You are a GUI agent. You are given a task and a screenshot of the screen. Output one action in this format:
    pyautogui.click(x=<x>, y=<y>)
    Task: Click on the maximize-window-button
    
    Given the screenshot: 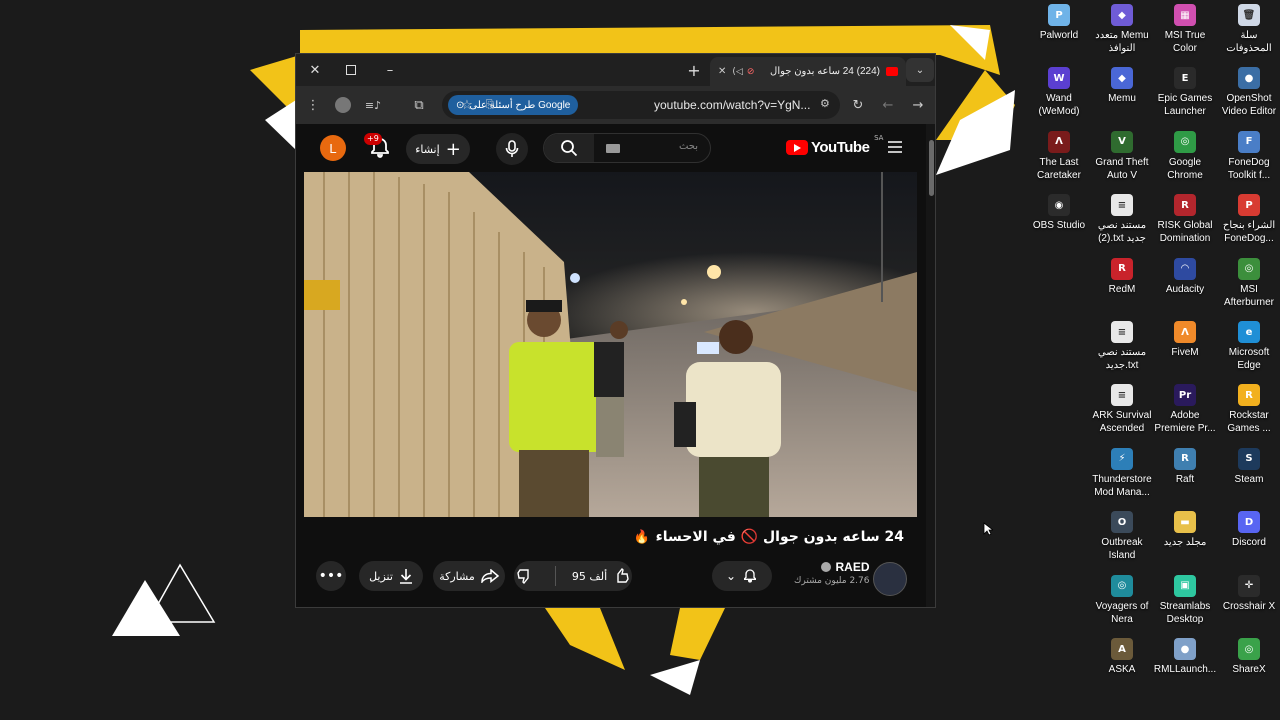 What is the action you would take?
    pyautogui.click(x=351, y=70)
    